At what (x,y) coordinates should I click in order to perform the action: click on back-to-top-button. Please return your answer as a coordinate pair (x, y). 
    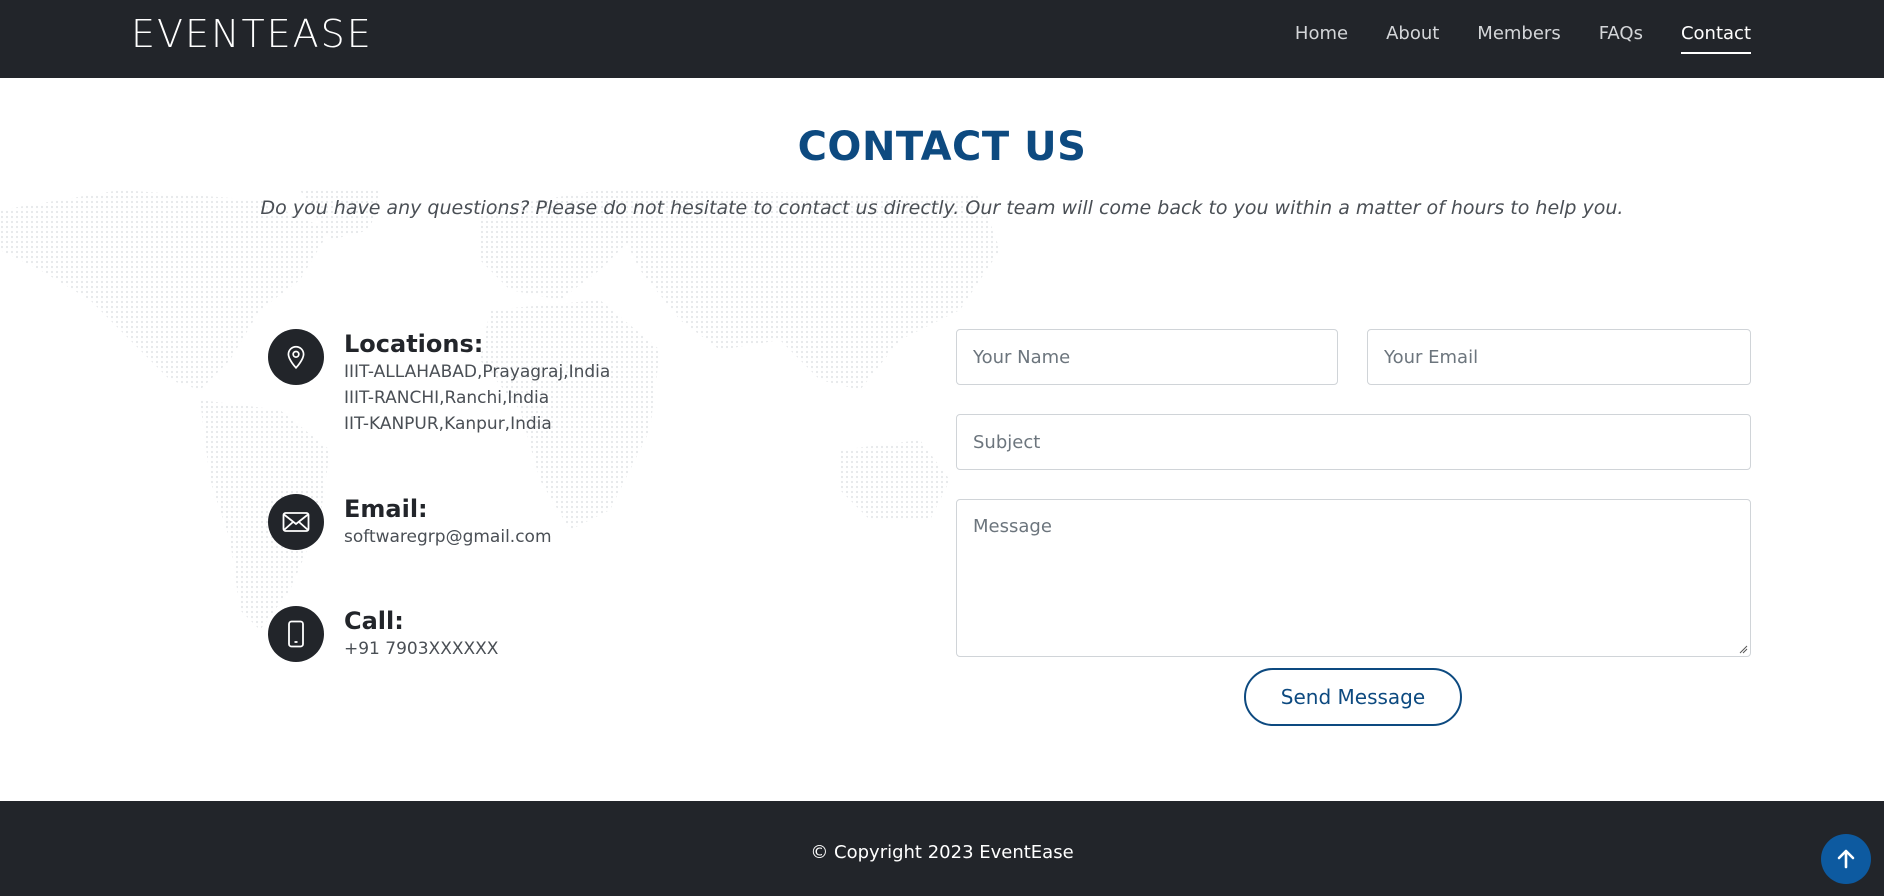
    Looking at the image, I should click on (1846, 859).